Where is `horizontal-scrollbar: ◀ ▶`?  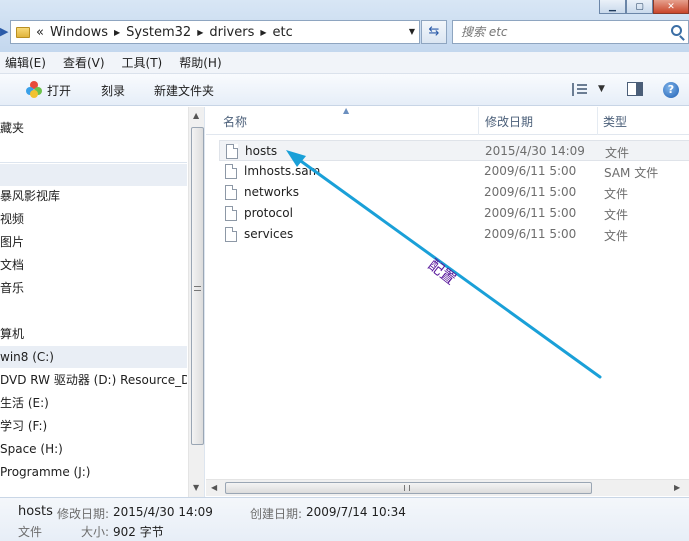
horizontal-scrollbar: ◀ ▶ is located at coordinates (447, 487).